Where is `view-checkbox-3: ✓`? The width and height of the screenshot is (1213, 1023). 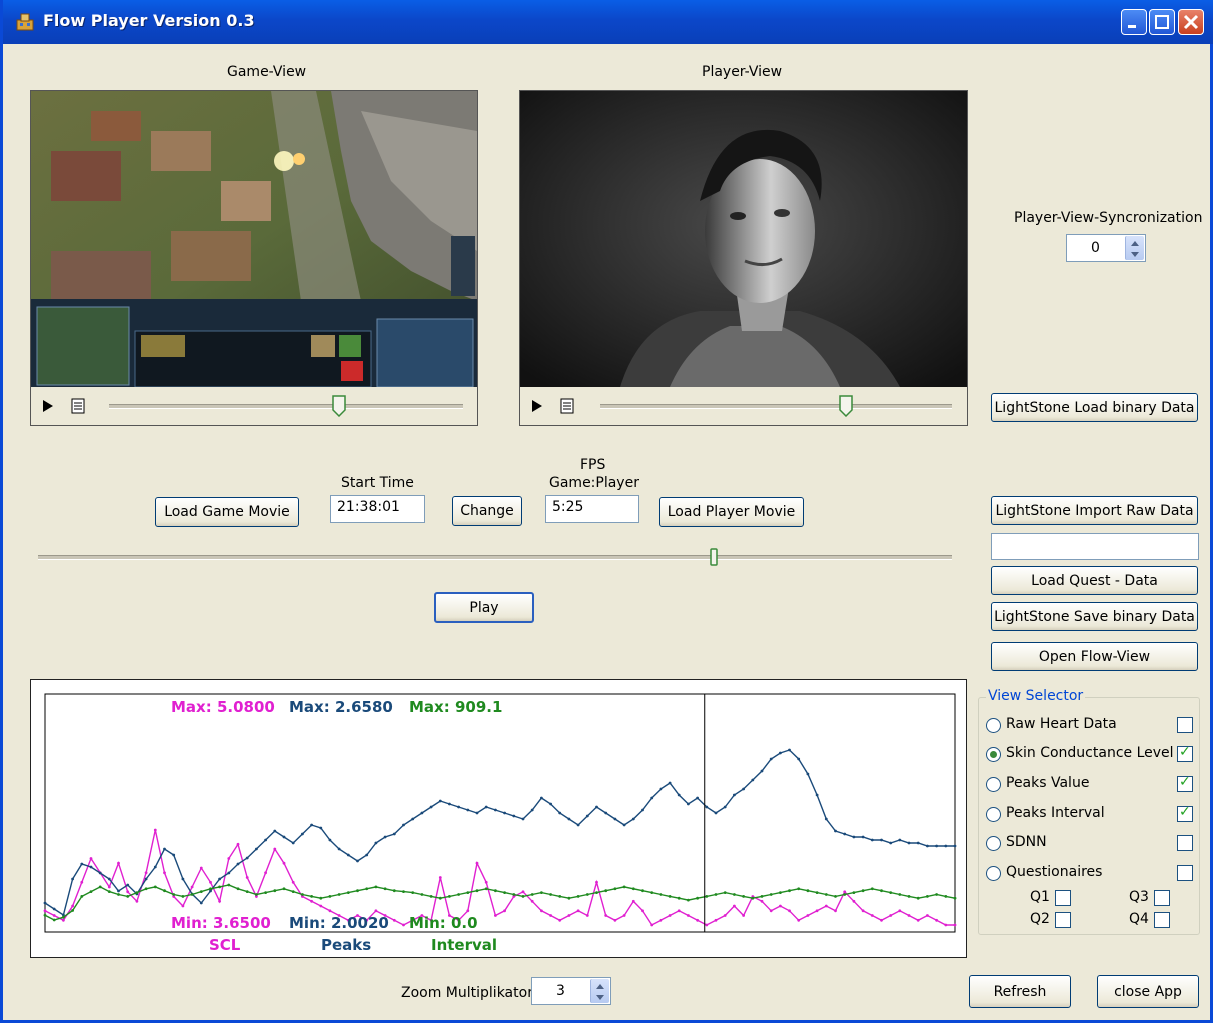 view-checkbox-3: ✓ is located at coordinates (1185, 813).